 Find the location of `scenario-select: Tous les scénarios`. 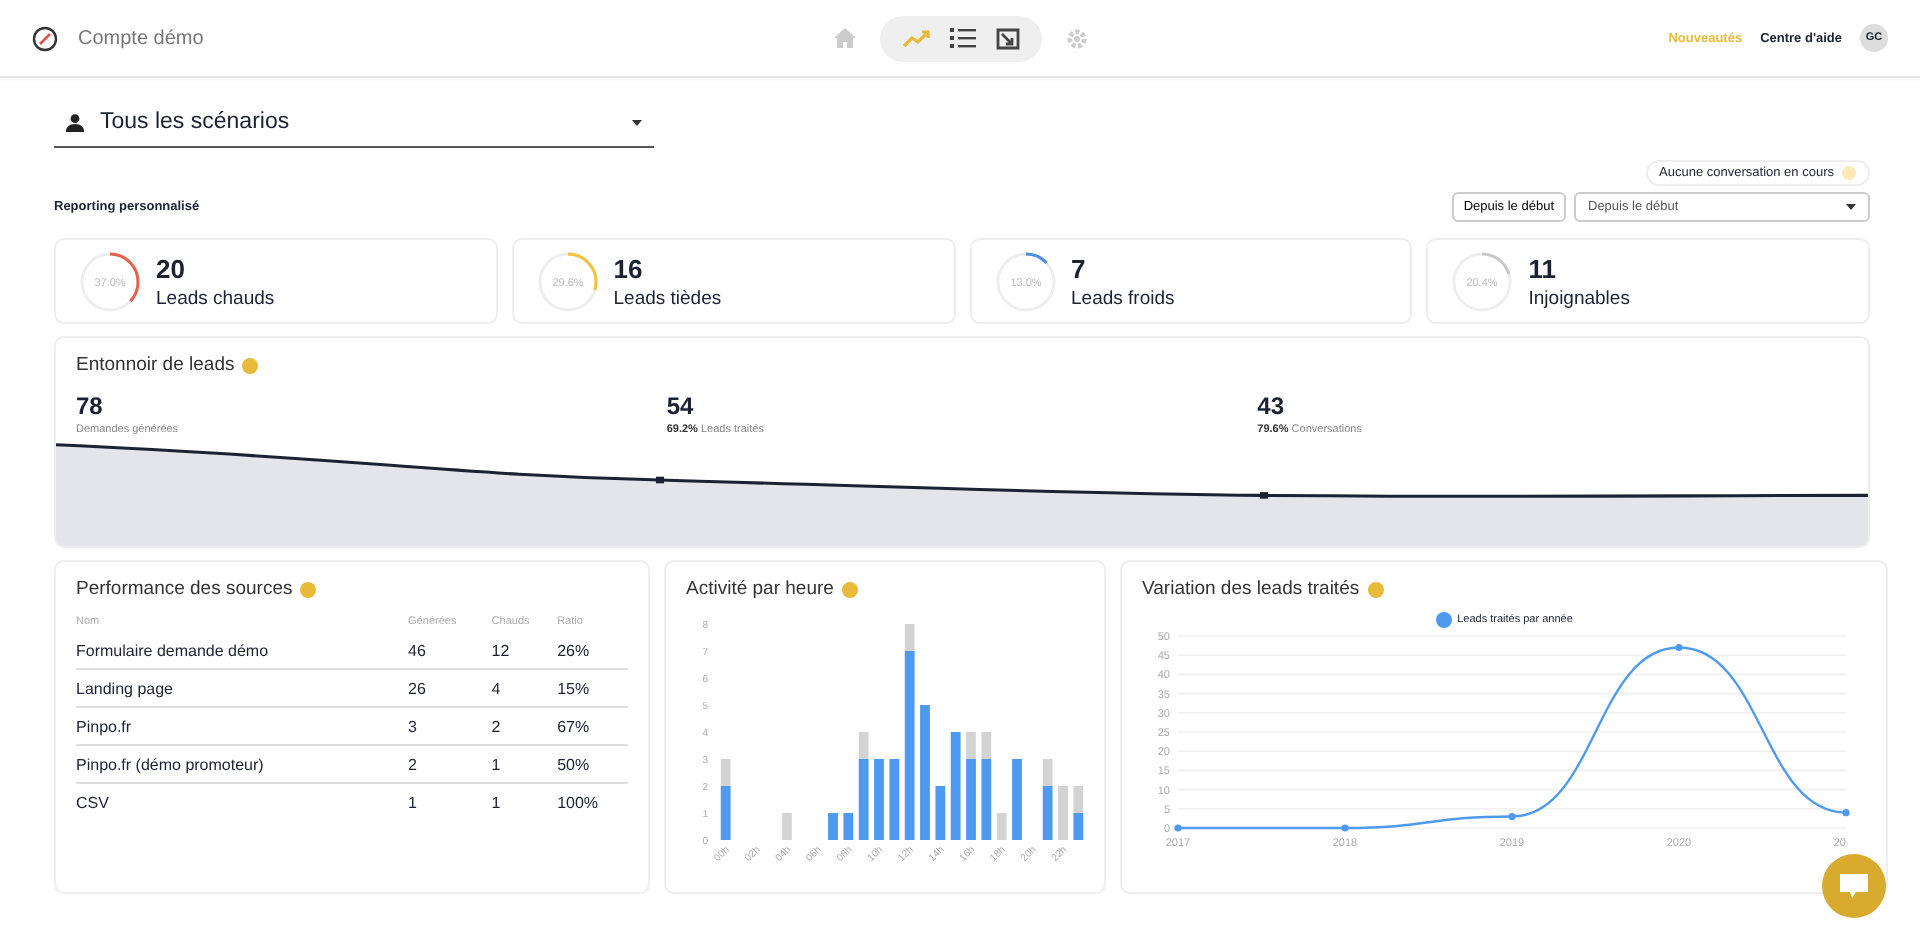

scenario-select: Tous les scénarios is located at coordinates (354, 125).